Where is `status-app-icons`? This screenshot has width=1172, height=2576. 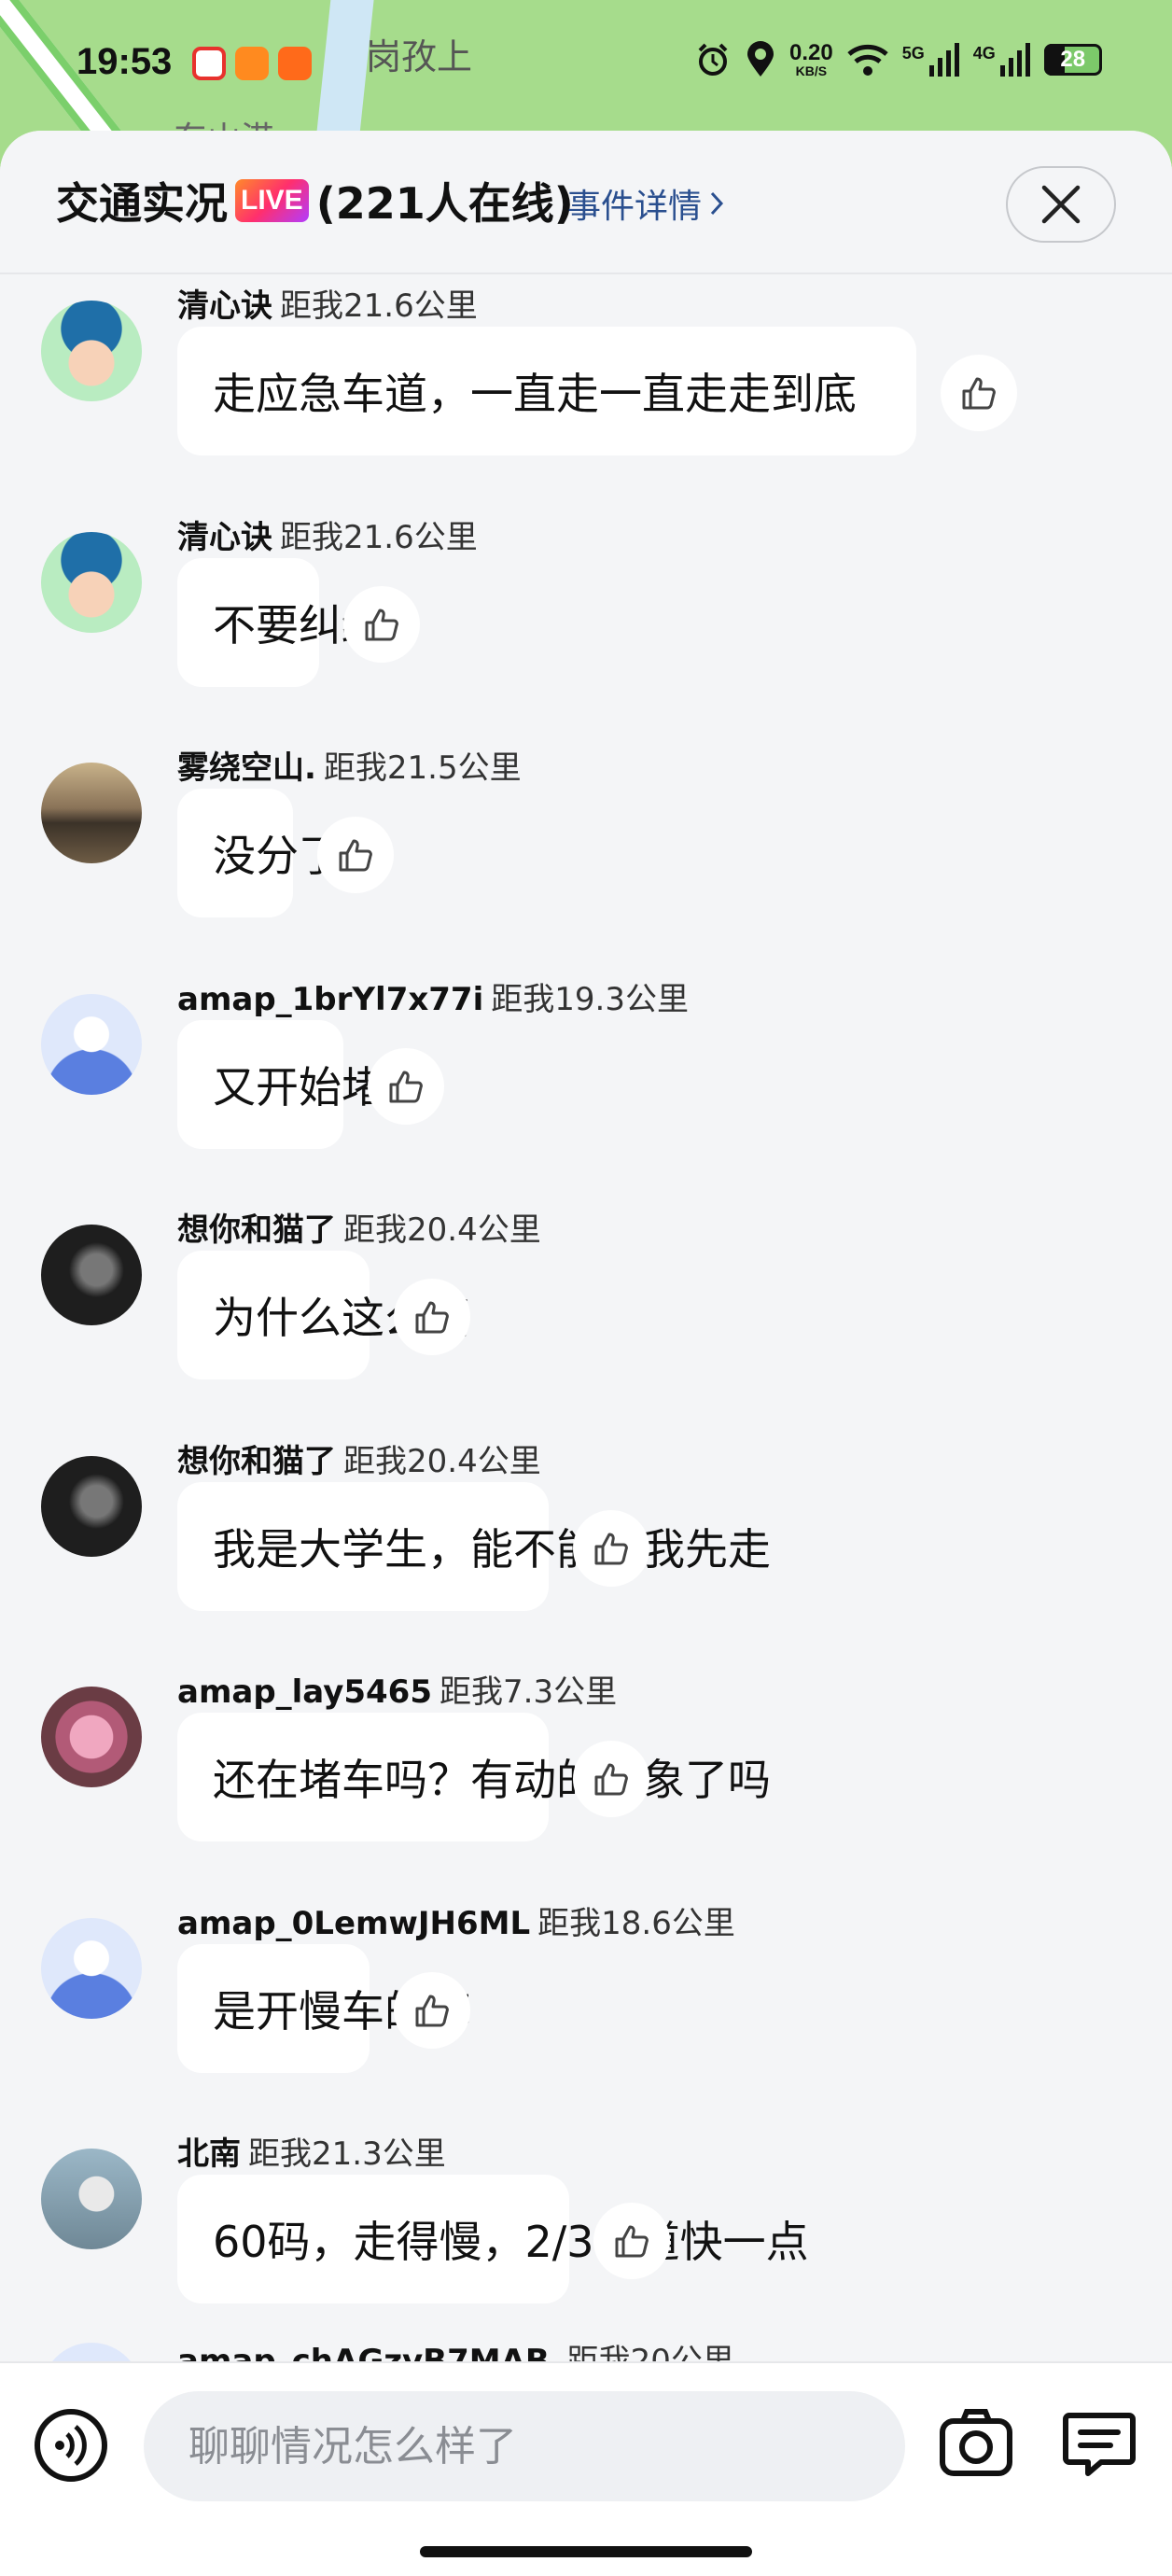
status-app-icons is located at coordinates (252, 63).